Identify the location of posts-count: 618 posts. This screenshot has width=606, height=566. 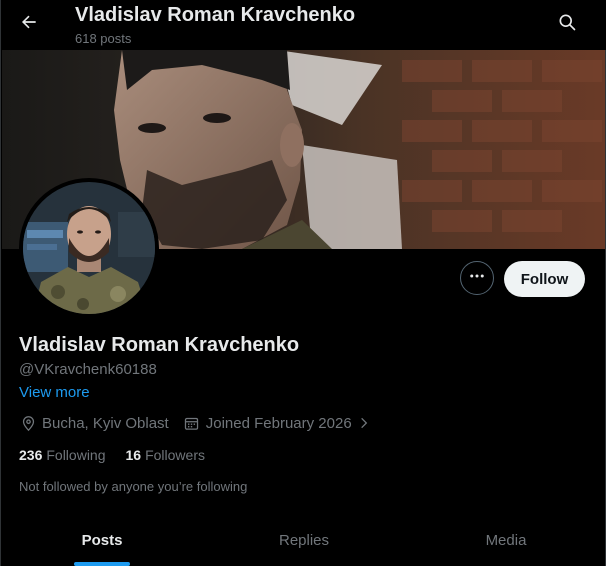
(103, 38).